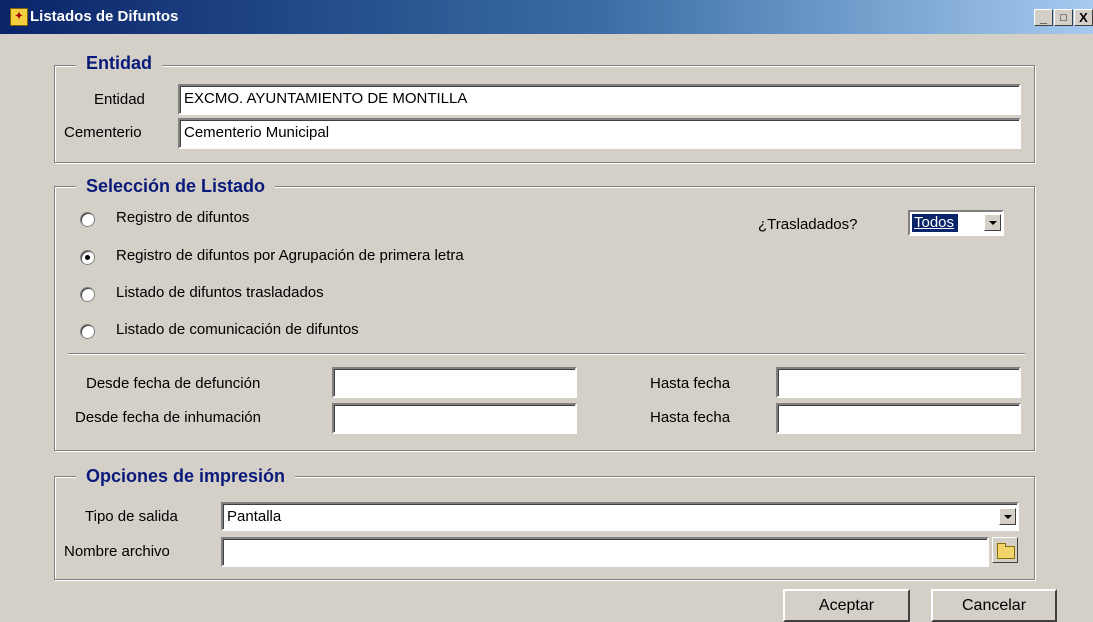 The width and height of the screenshot is (1093, 622). Describe the element at coordinates (87, 331) in the screenshot. I see `radio-comunicacion-difuntos` at that location.